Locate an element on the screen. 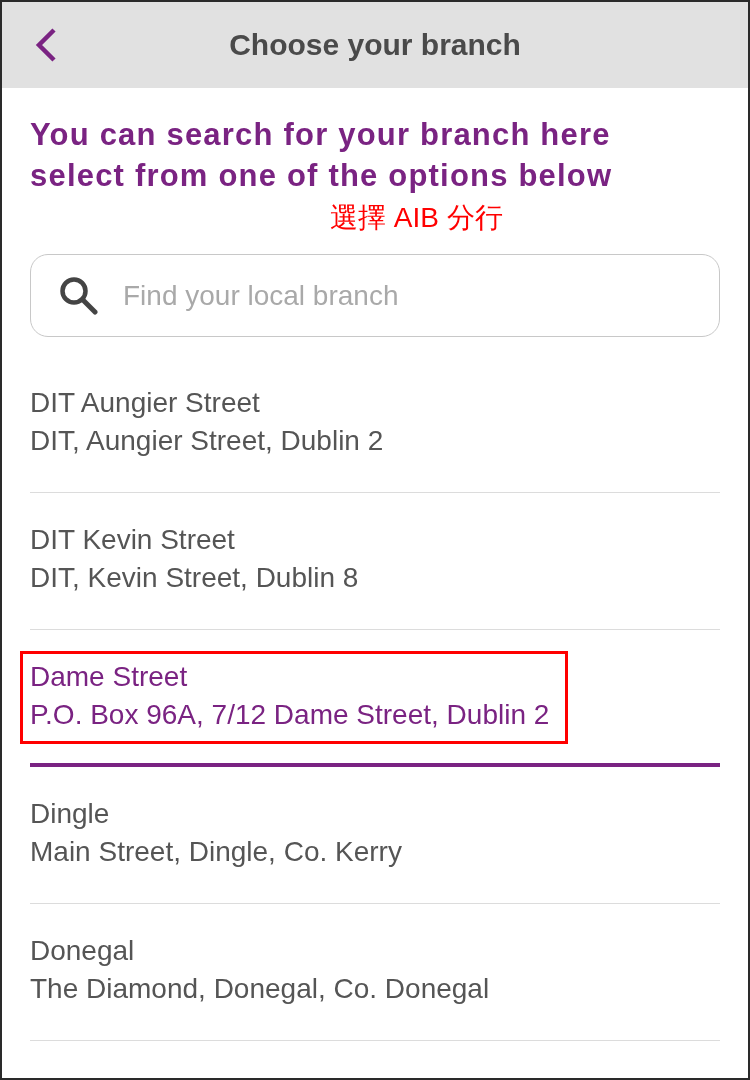 The image size is (750, 1080). branch-list-item: Dingle Main Street, Dingle, Co. Kerry is located at coordinates (375, 835).